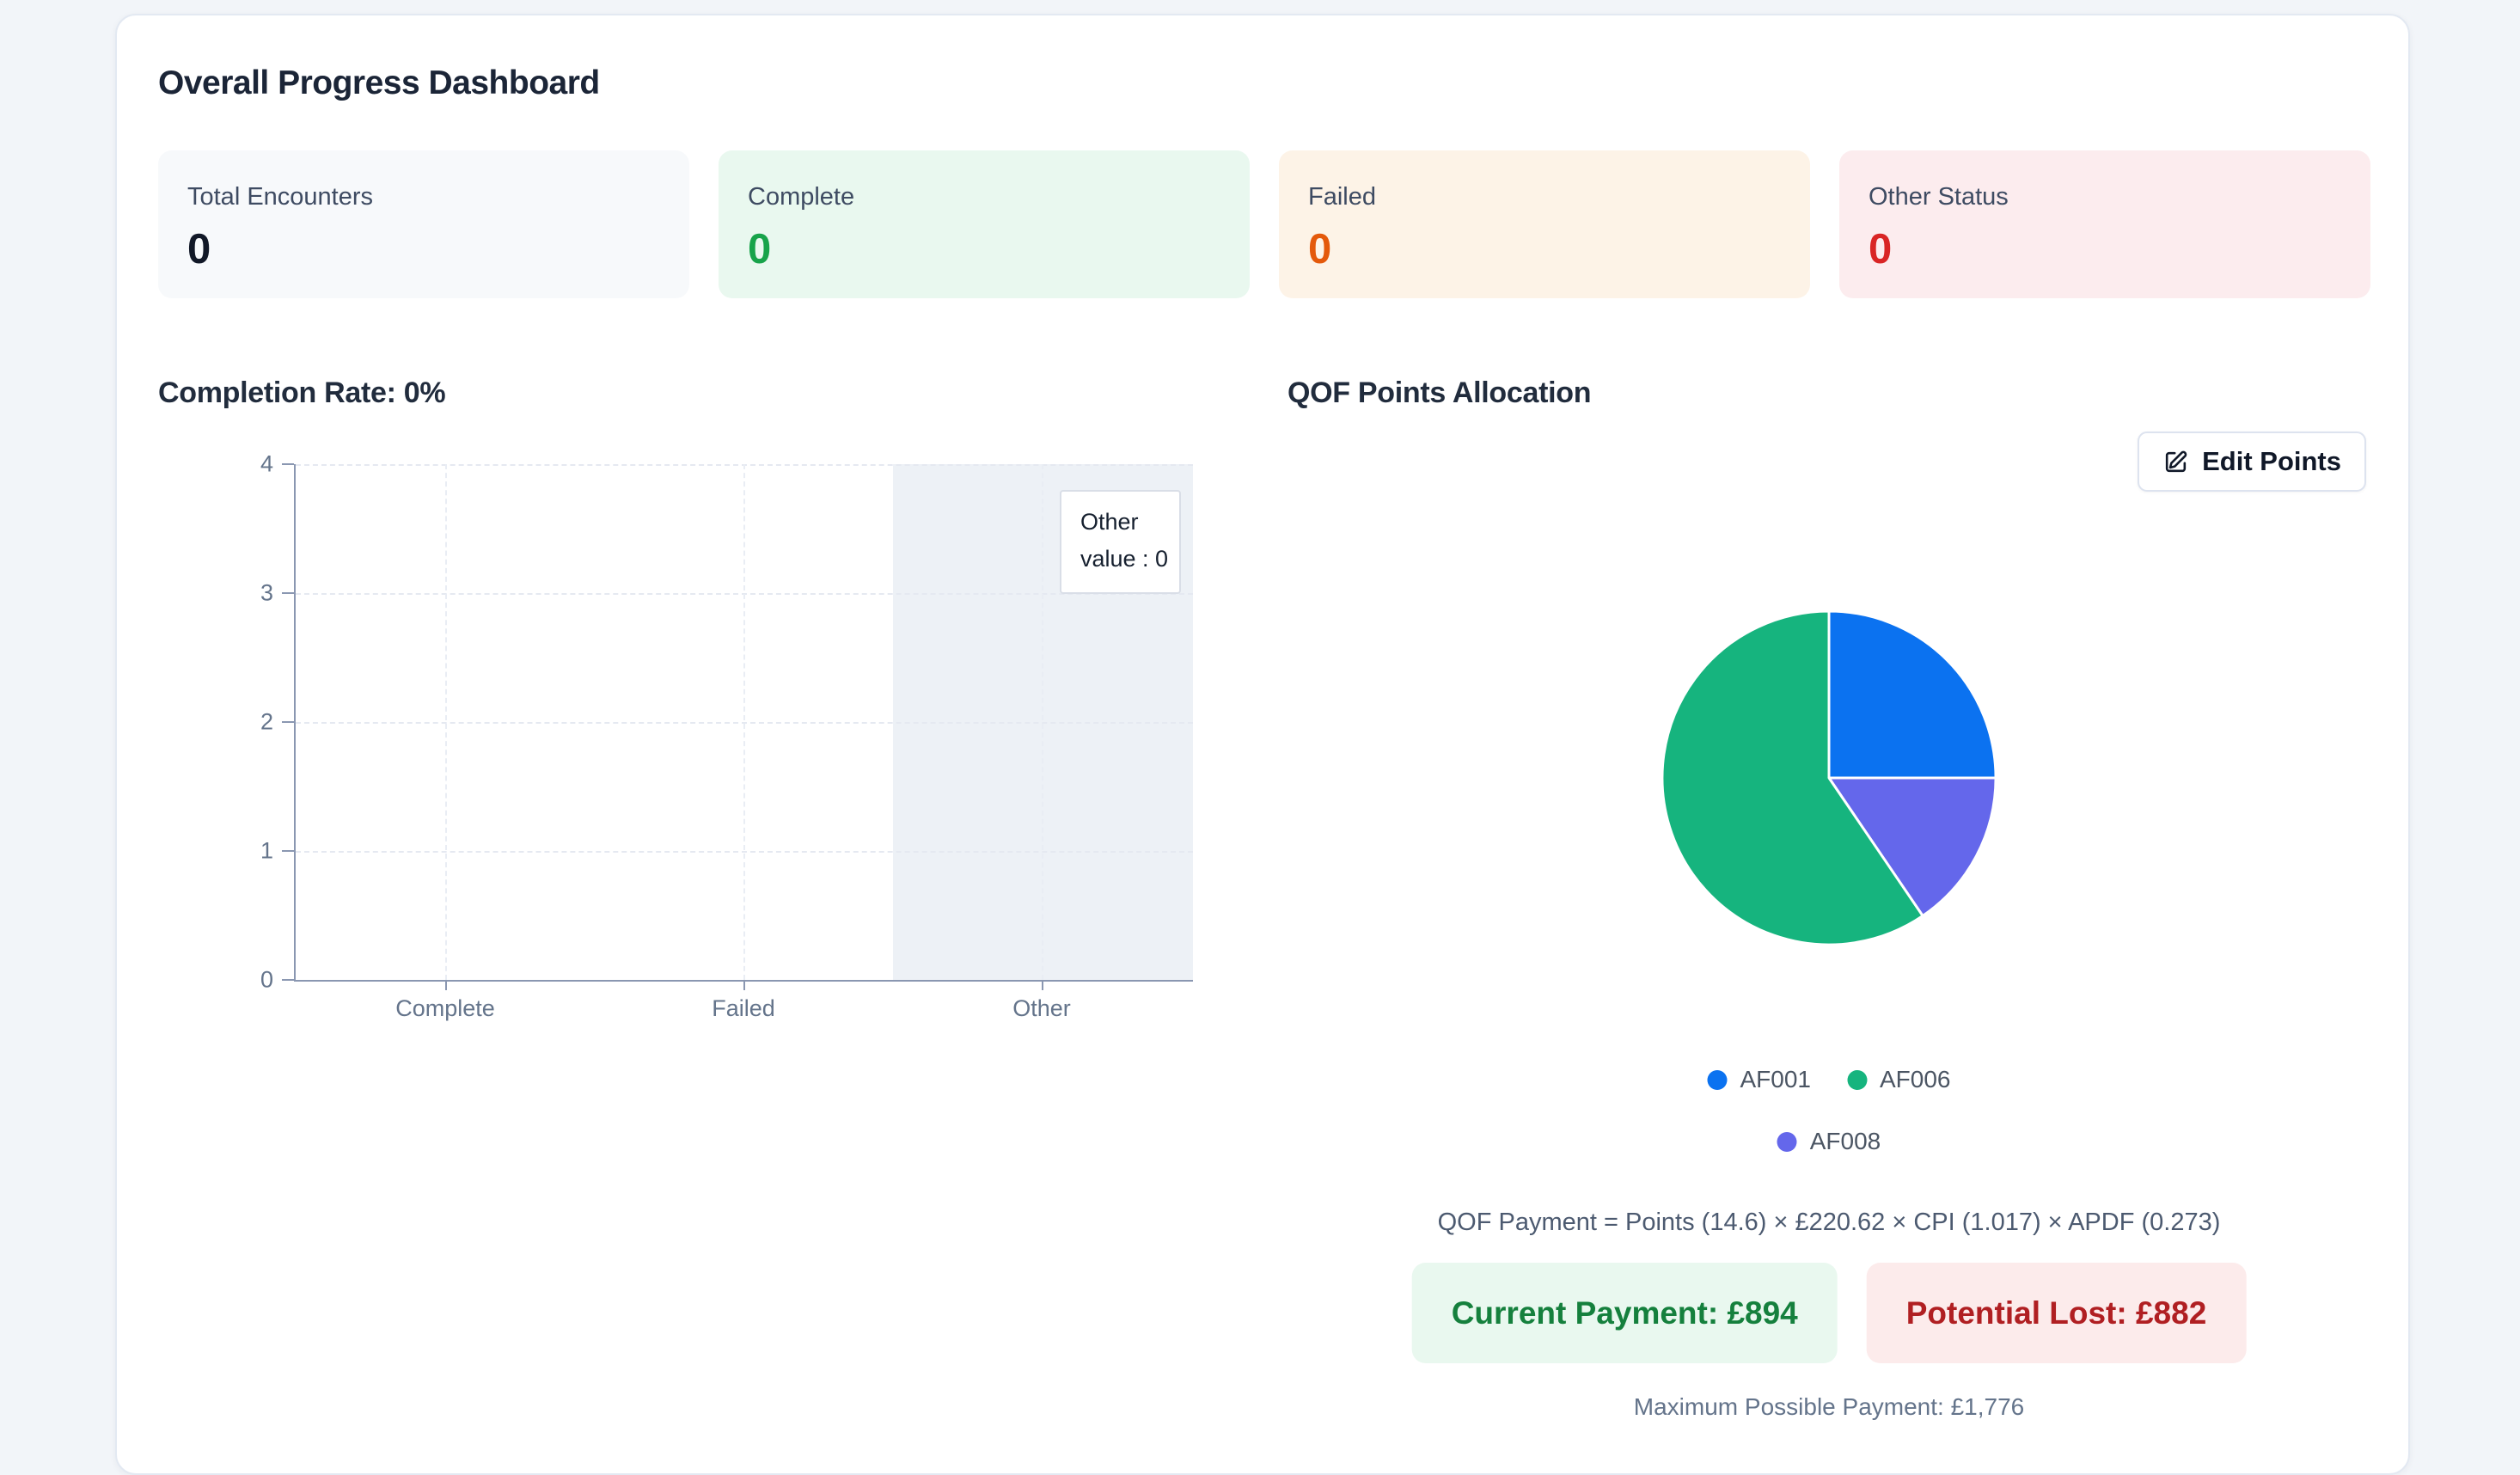 This screenshot has width=2520, height=1475. I want to click on pie-slice-af001, so click(1912, 694).